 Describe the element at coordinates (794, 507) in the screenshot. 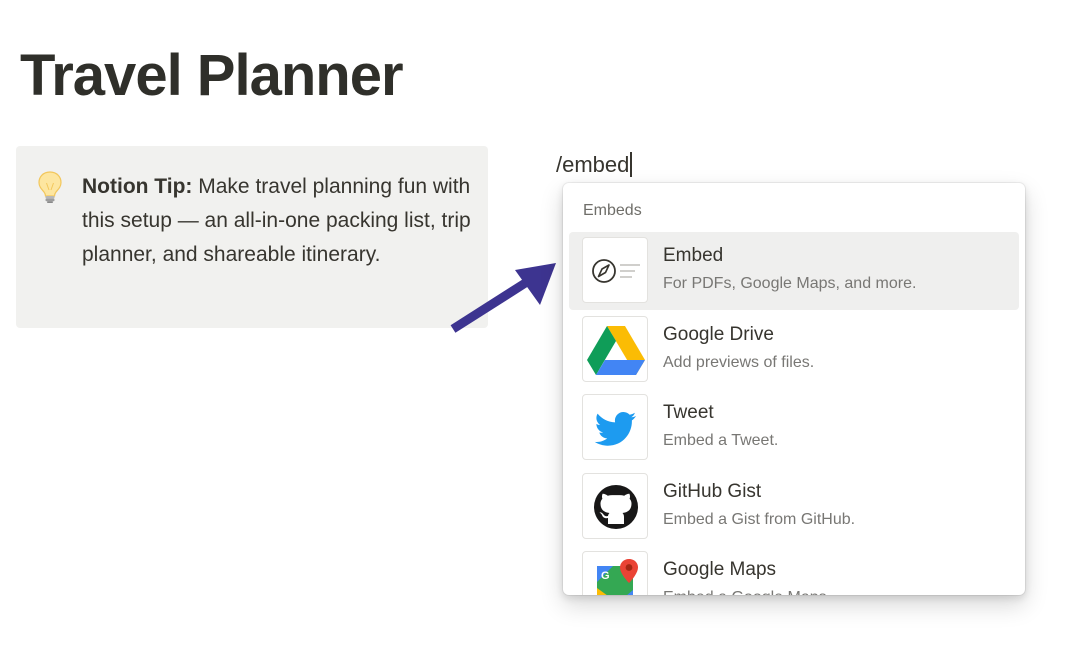

I see `menu-item-github-gist: GitHub Gist Embed a Gist from GitHub.` at that location.